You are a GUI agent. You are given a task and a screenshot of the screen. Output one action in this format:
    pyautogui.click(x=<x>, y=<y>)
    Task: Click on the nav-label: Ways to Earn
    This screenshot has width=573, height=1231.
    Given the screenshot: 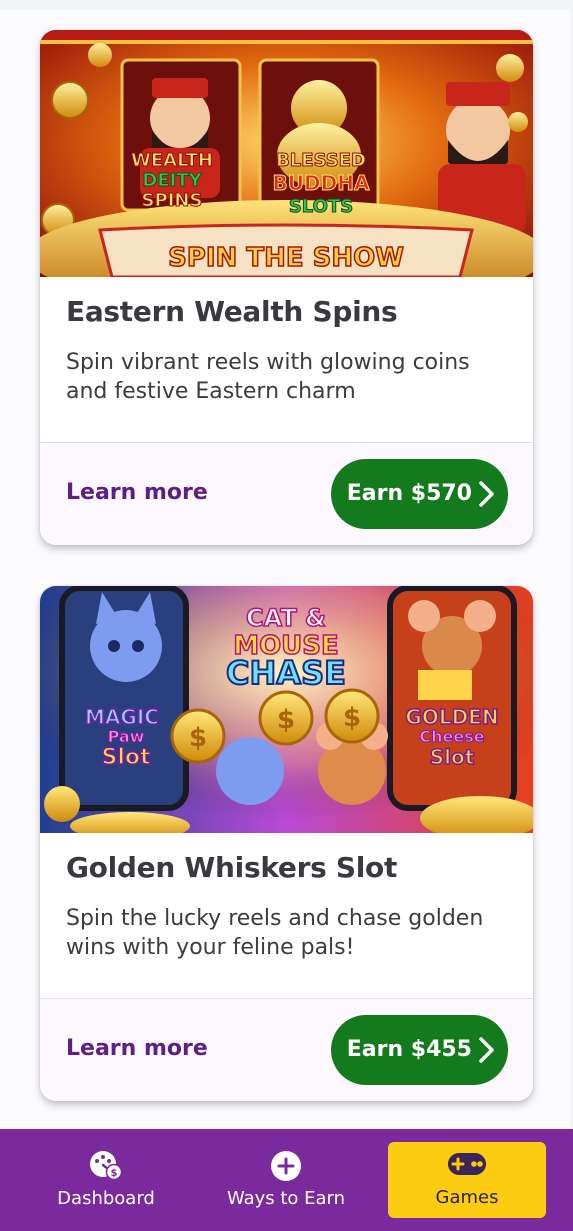 What is the action you would take?
    pyautogui.click(x=286, y=1198)
    